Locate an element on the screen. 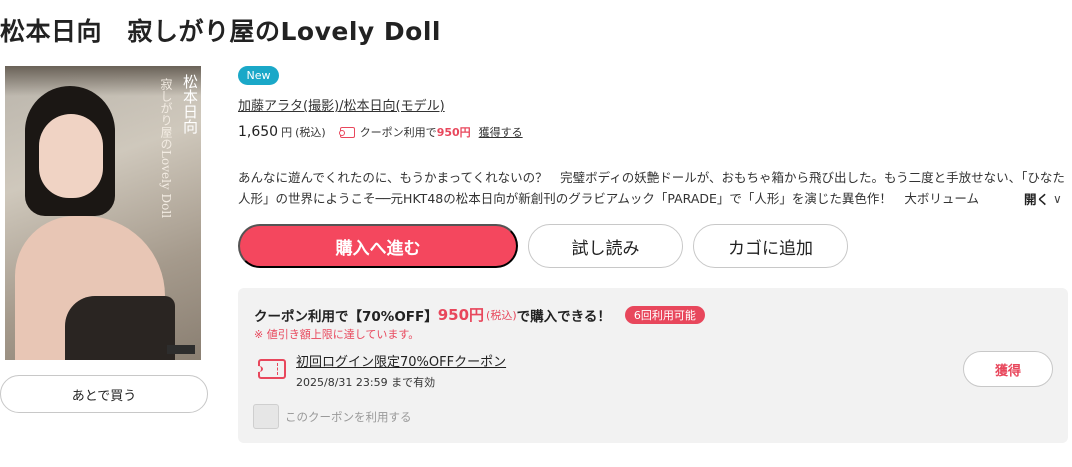 The width and height of the screenshot is (1072, 467). coupon-headline: クーポン利用で【70%OFF】 950円 (税込) で購入できる！ 6回利用可能 is located at coordinates (479, 314).